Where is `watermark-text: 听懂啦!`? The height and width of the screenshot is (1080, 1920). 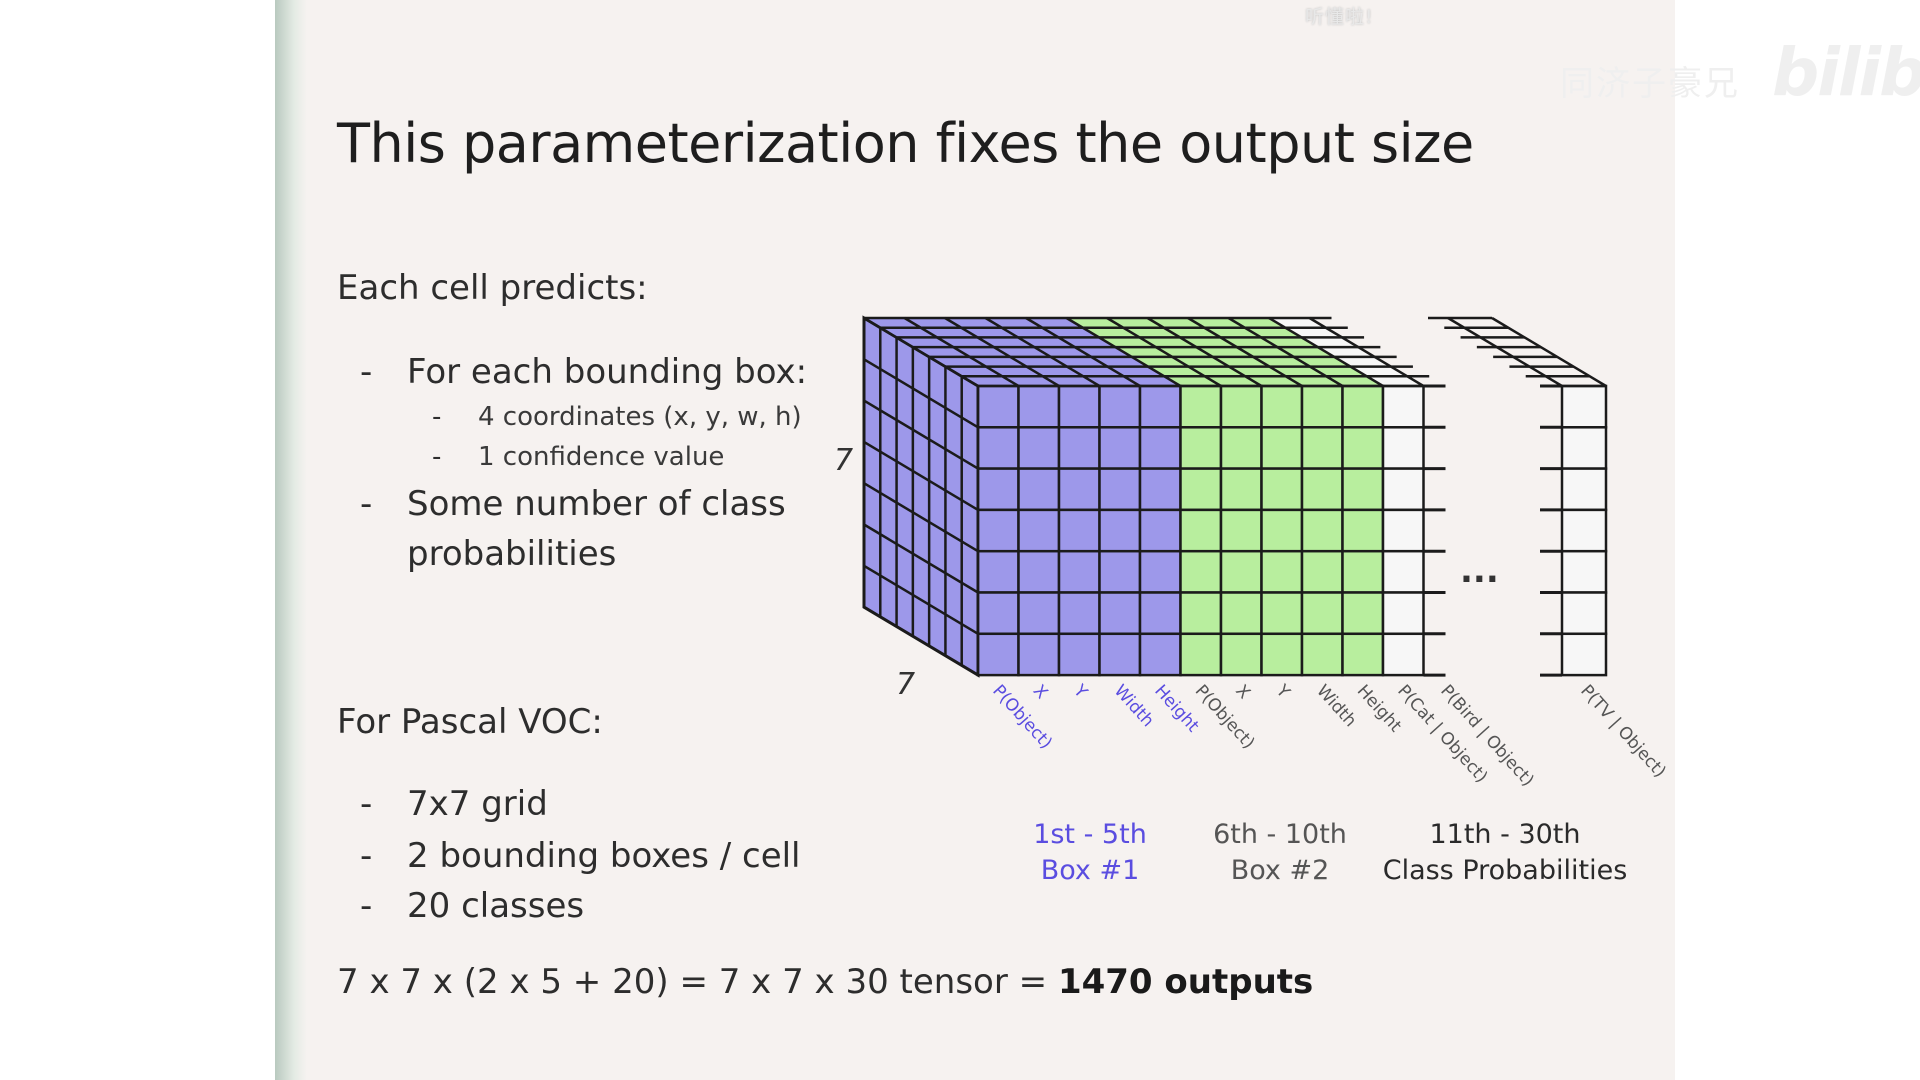 watermark-text: 听懂啦! is located at coordinates (1339, 17).